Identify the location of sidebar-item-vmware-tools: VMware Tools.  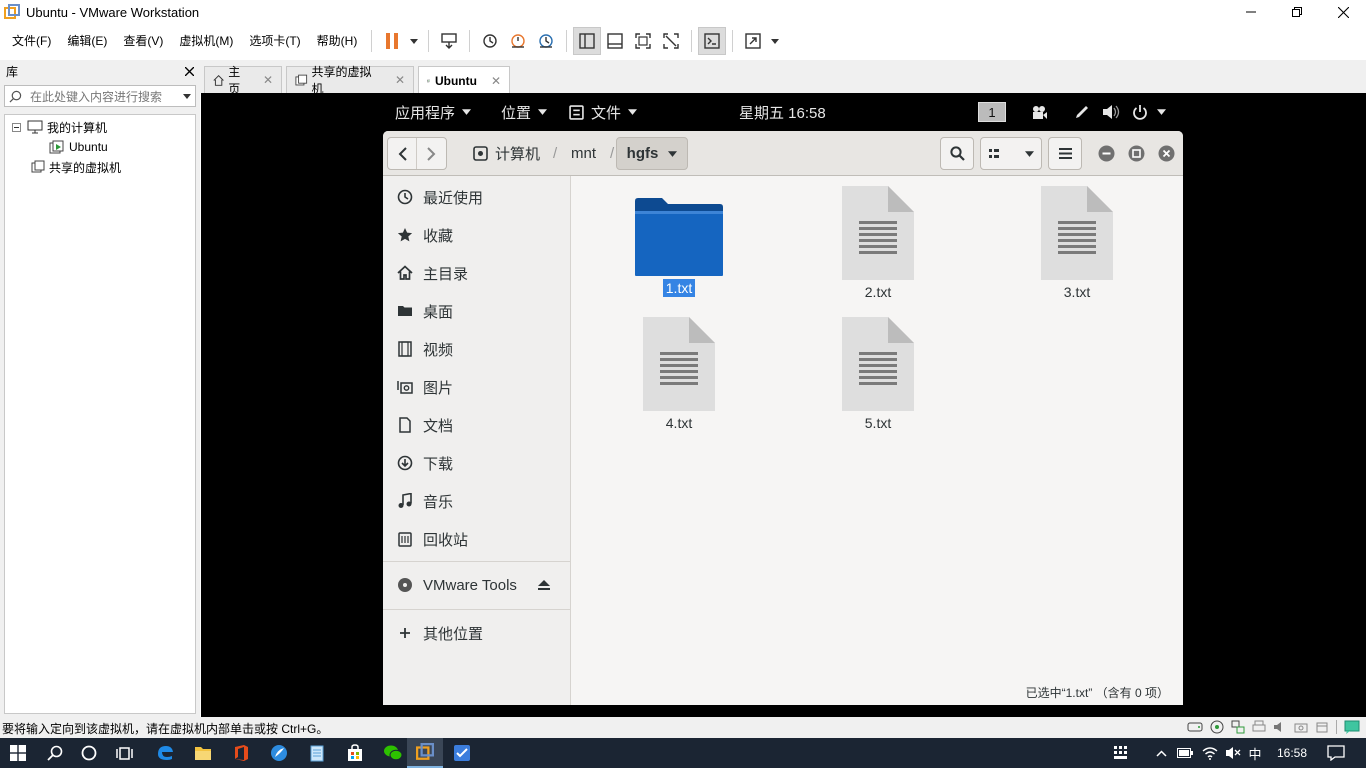
(477, 585).